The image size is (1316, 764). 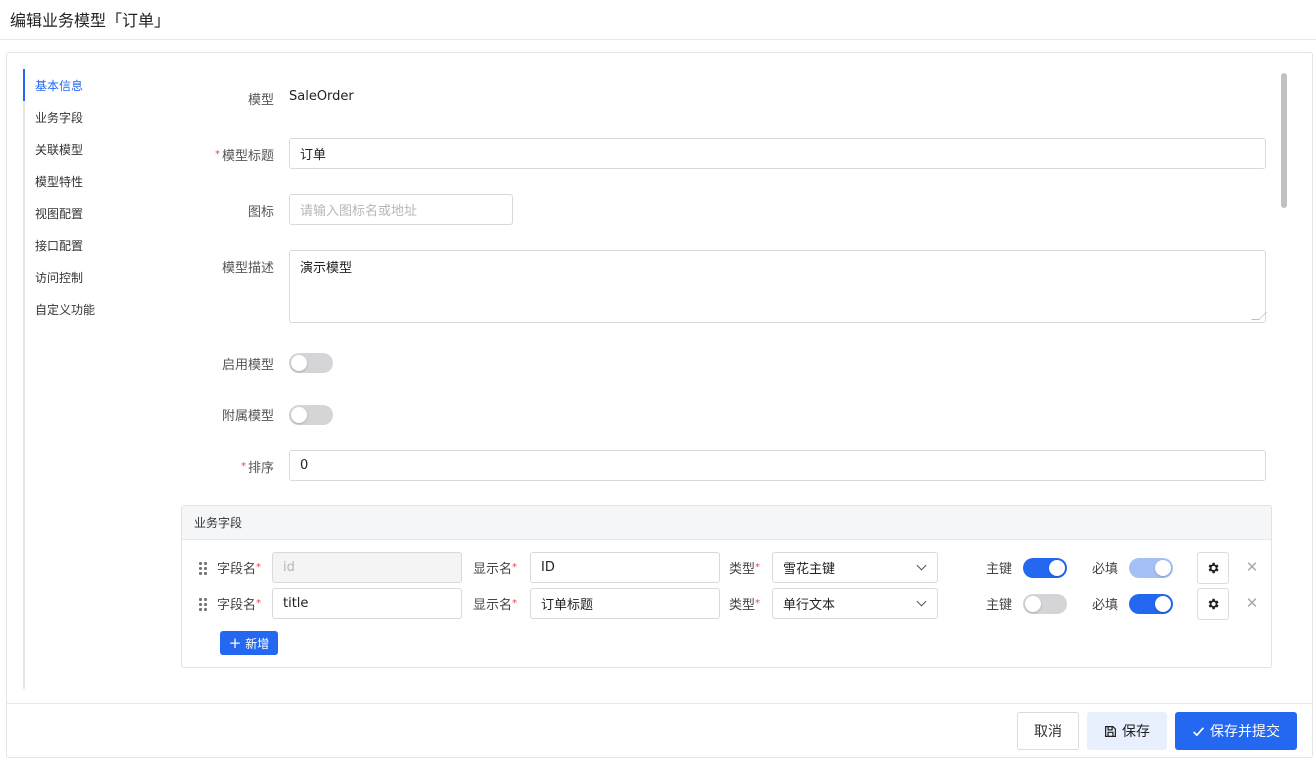 What do you see at coordinates (367, 603) in the screenshot?
I see `field-name-input: title` at bounding box center [367, 603].